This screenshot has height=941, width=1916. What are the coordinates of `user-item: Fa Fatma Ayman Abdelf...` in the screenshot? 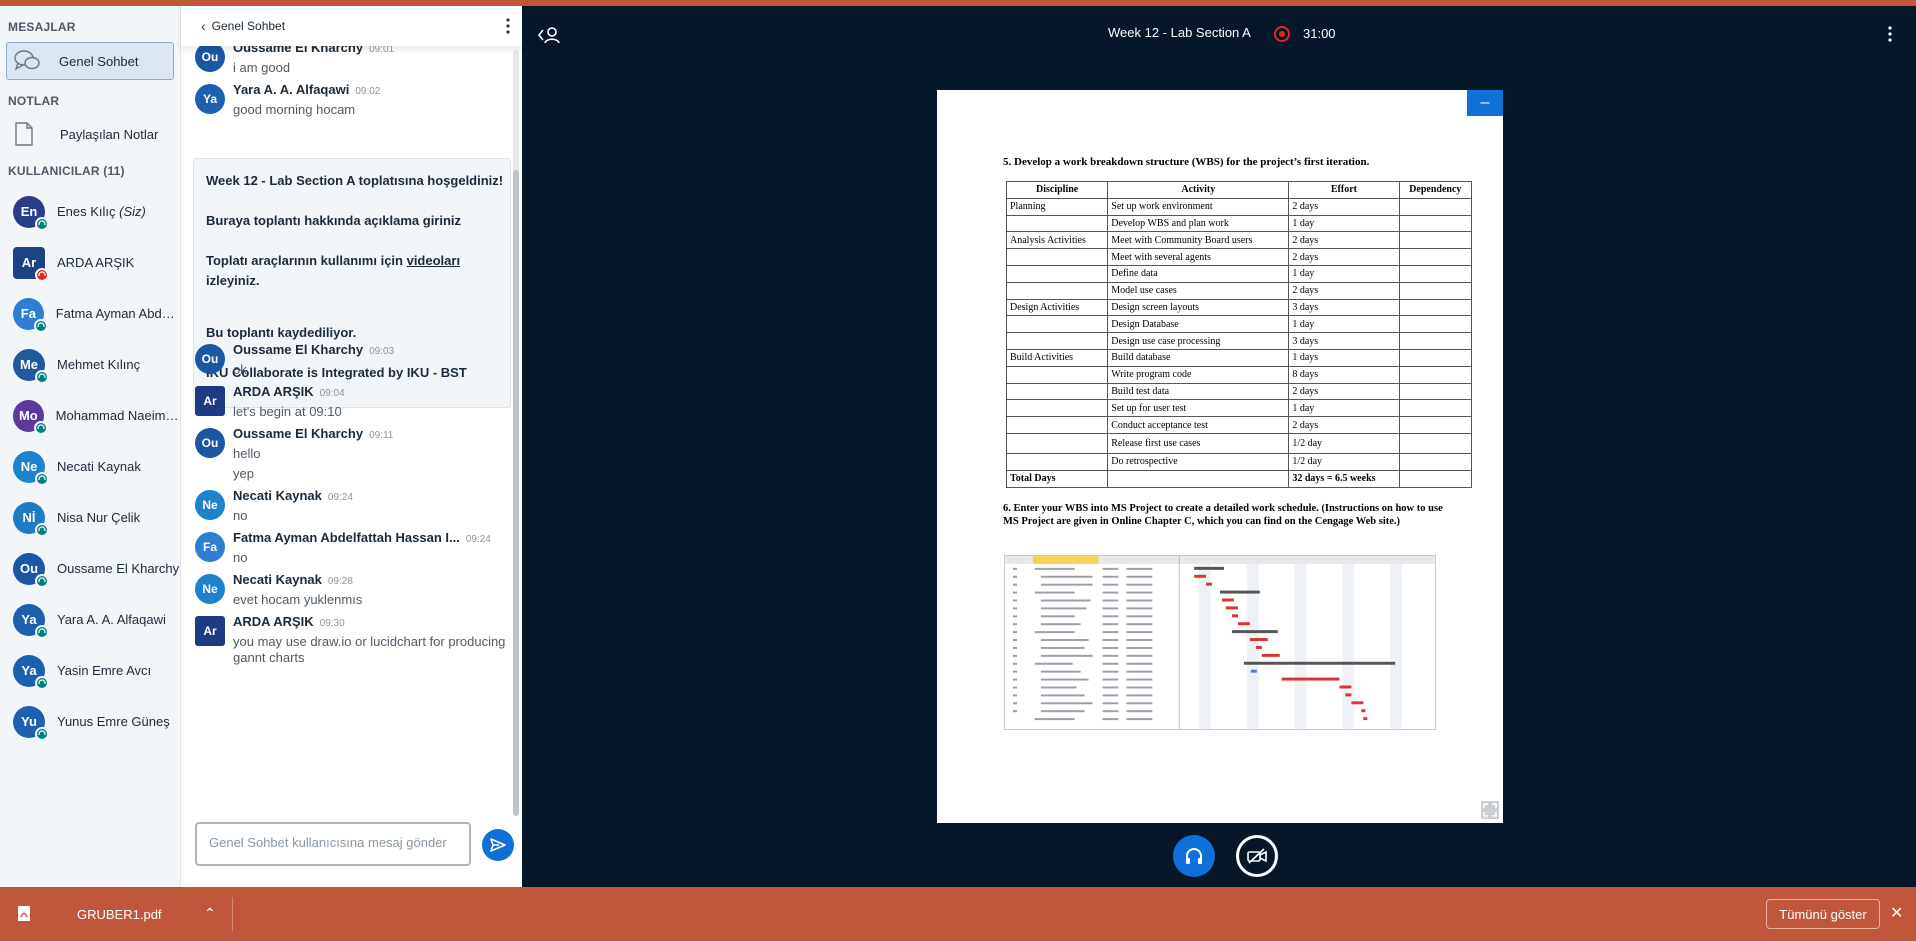 It's located at (90, 313).